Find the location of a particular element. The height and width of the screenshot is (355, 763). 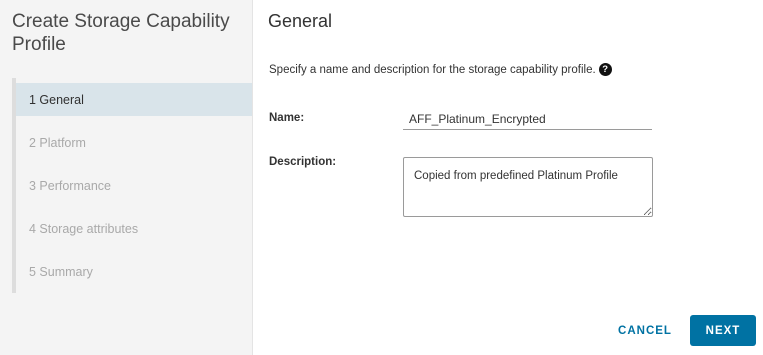

step-storage-attributes: 4 Storage attributes is located at coordinates (134, 228).